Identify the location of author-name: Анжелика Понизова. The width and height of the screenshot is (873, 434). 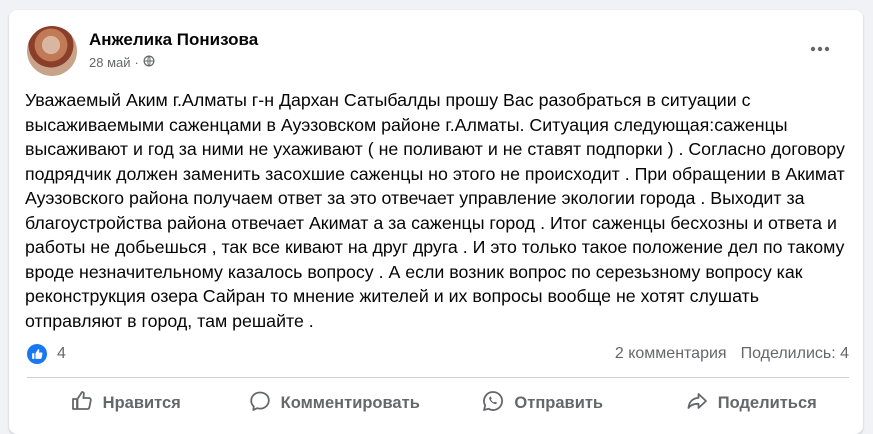
(173, 40).